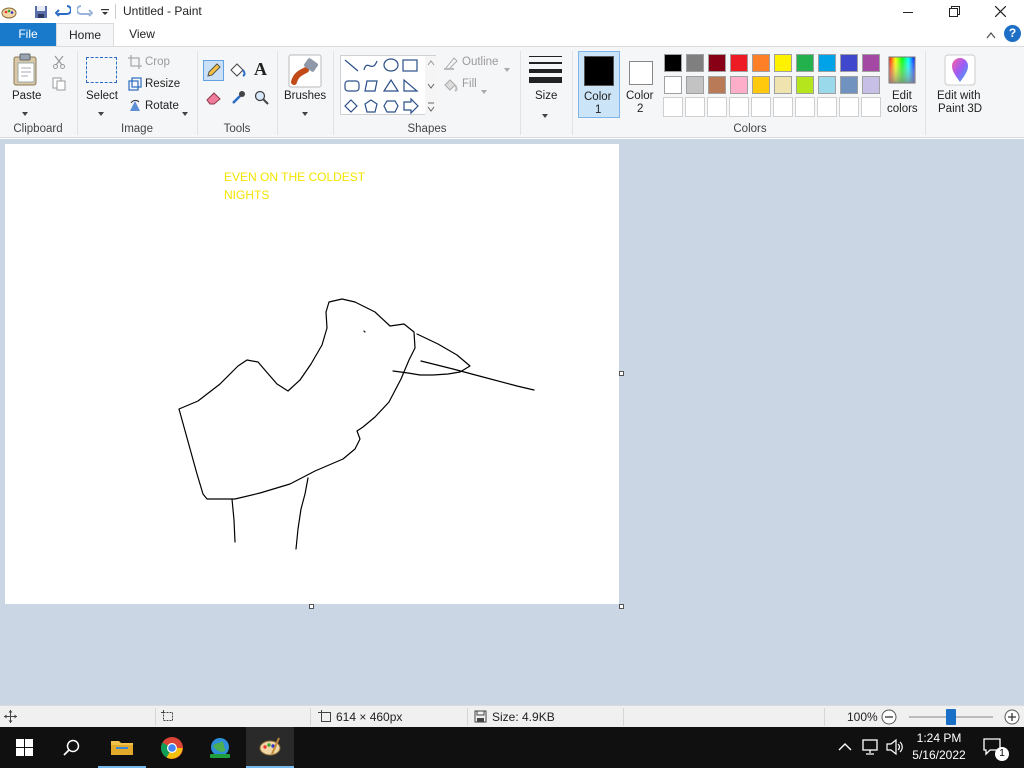 The width and height of the screenshot is (1024, 768). What do you see at coordinates (101, 70) in the screenshot?
I see `select-icon` at bounding box center [101, 70].